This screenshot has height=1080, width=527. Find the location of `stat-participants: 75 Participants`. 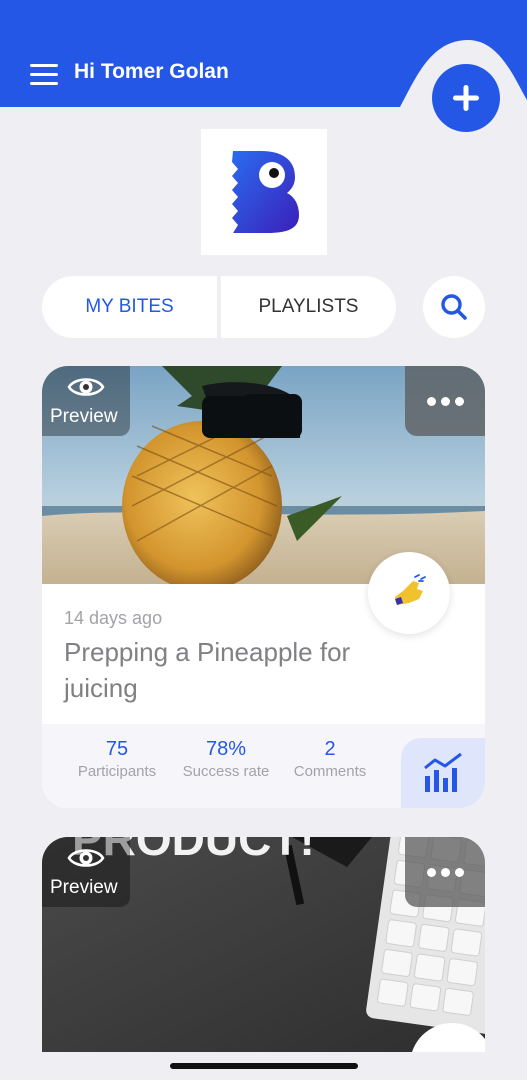

stat-participants: 75 Participants is located at coordinates (117, 759).